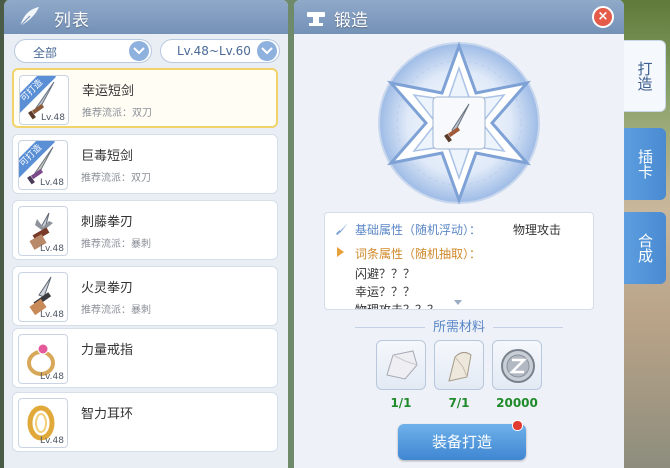 The height and width of the screenshot is (468, 670). I want to click on expand-arrow-icon, so click(340, 252).